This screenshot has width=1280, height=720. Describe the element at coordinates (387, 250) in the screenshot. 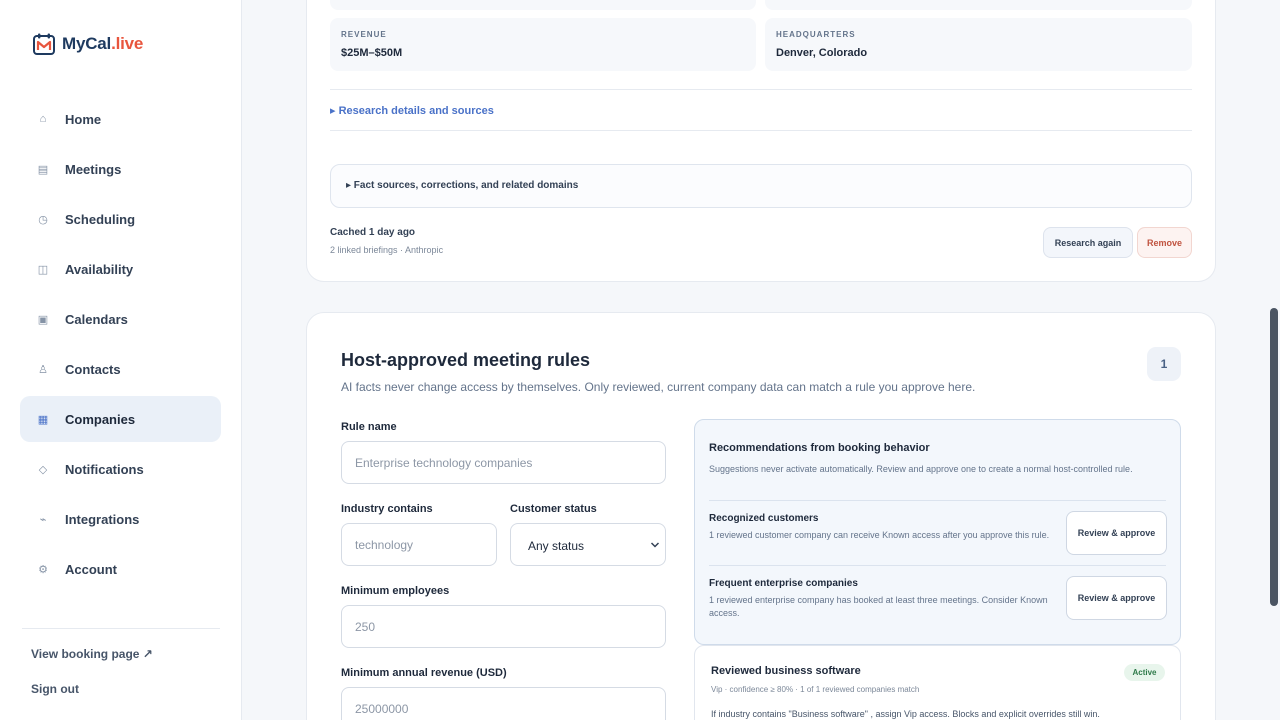

I see `cached-details: 2 linked briefings · Anthropic` at that location.